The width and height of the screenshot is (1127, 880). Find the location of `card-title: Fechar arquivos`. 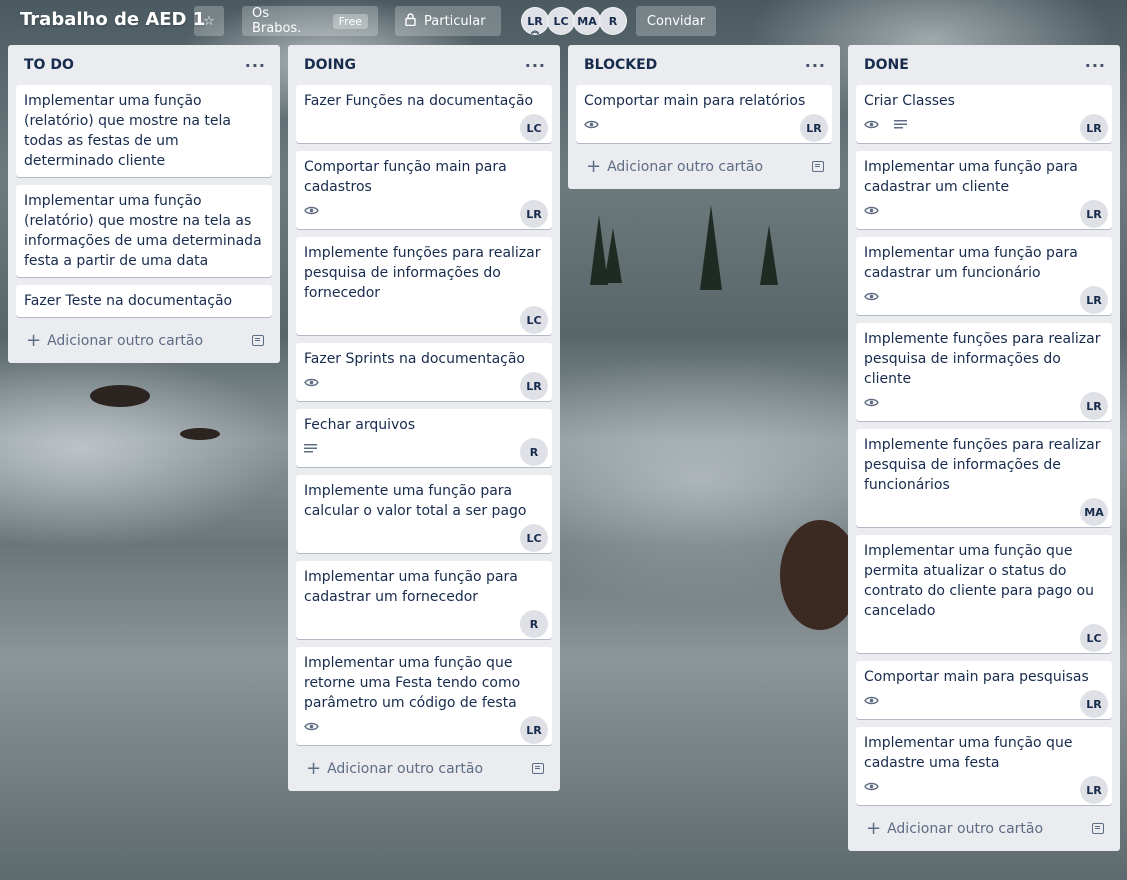

card-title: Fechar arquivos is located at coordinates (360, 425).